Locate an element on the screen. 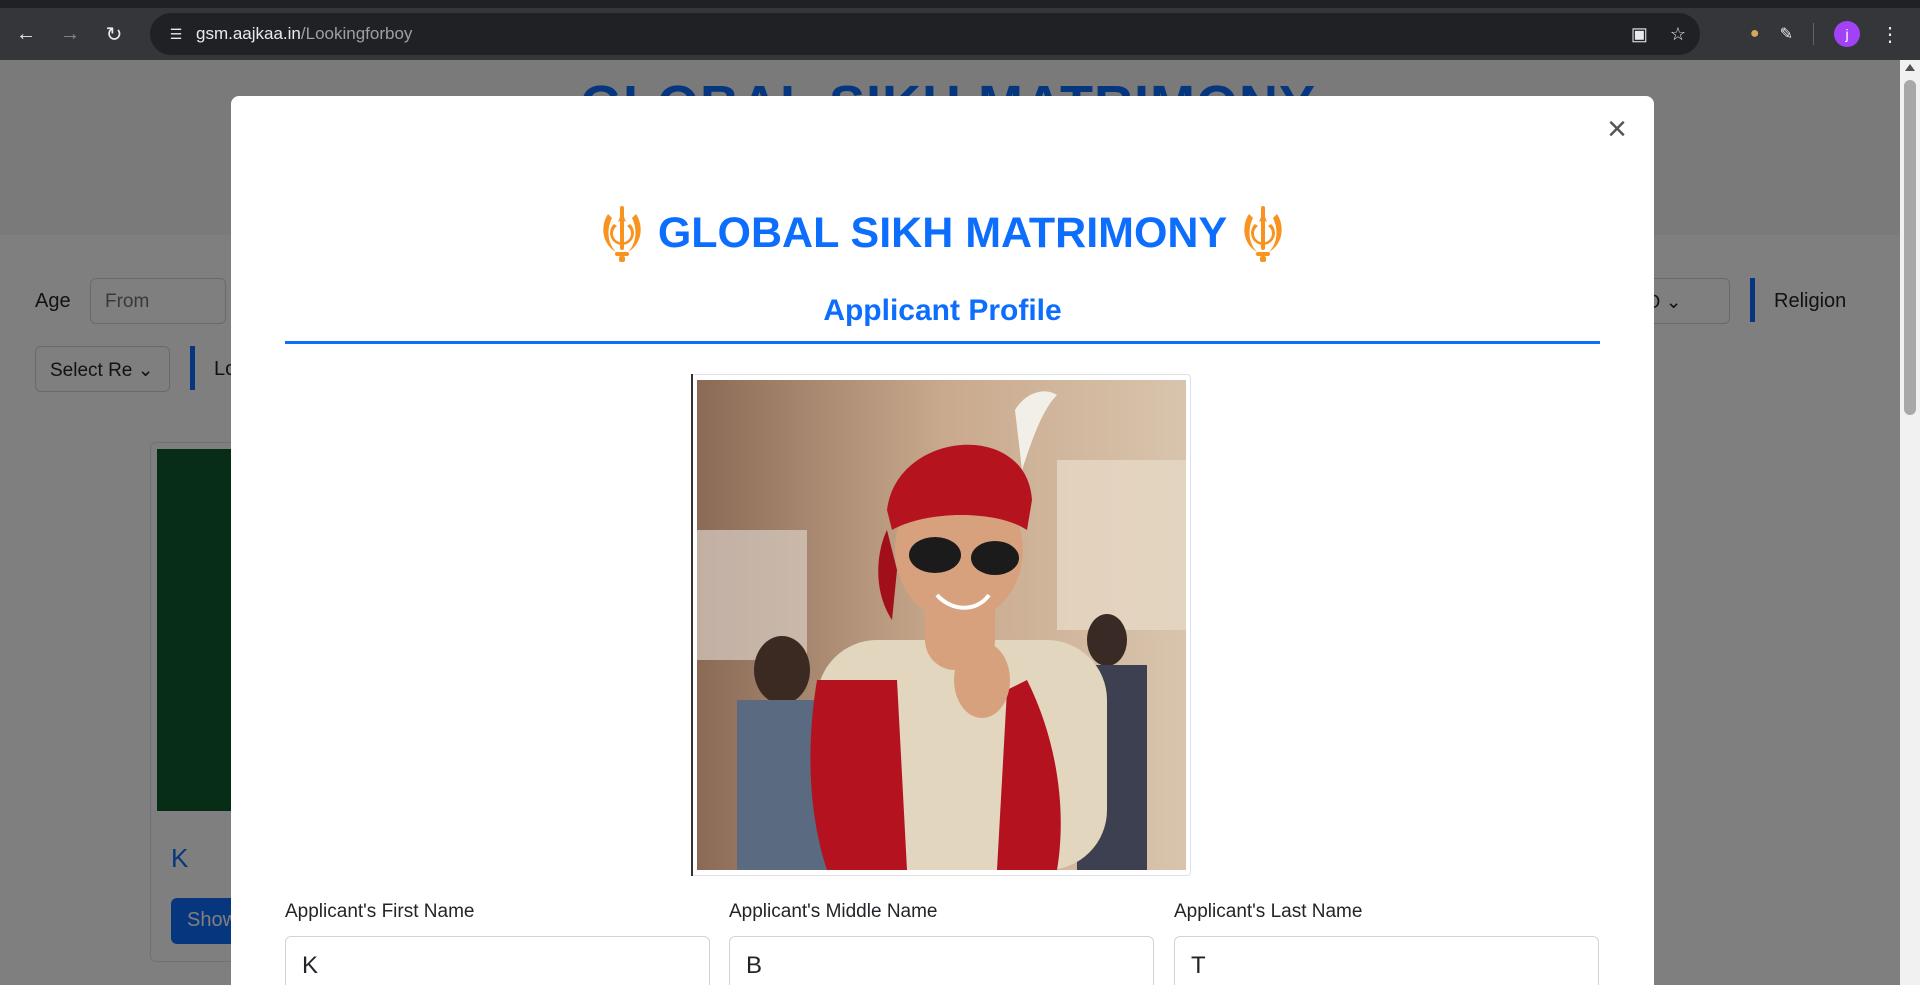 The width and height of the screenshot is (1920, 985). forward-arrow-icon: → is located at coordinates (70, 34).